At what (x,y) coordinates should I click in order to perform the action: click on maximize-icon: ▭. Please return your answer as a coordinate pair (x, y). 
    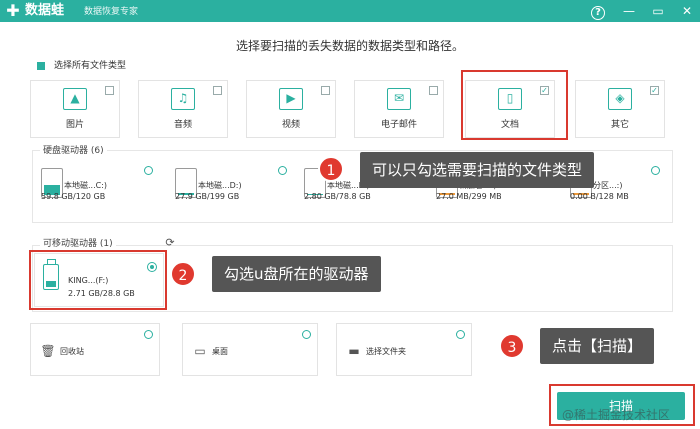
    Looking at the image, I should click on (658, 11).